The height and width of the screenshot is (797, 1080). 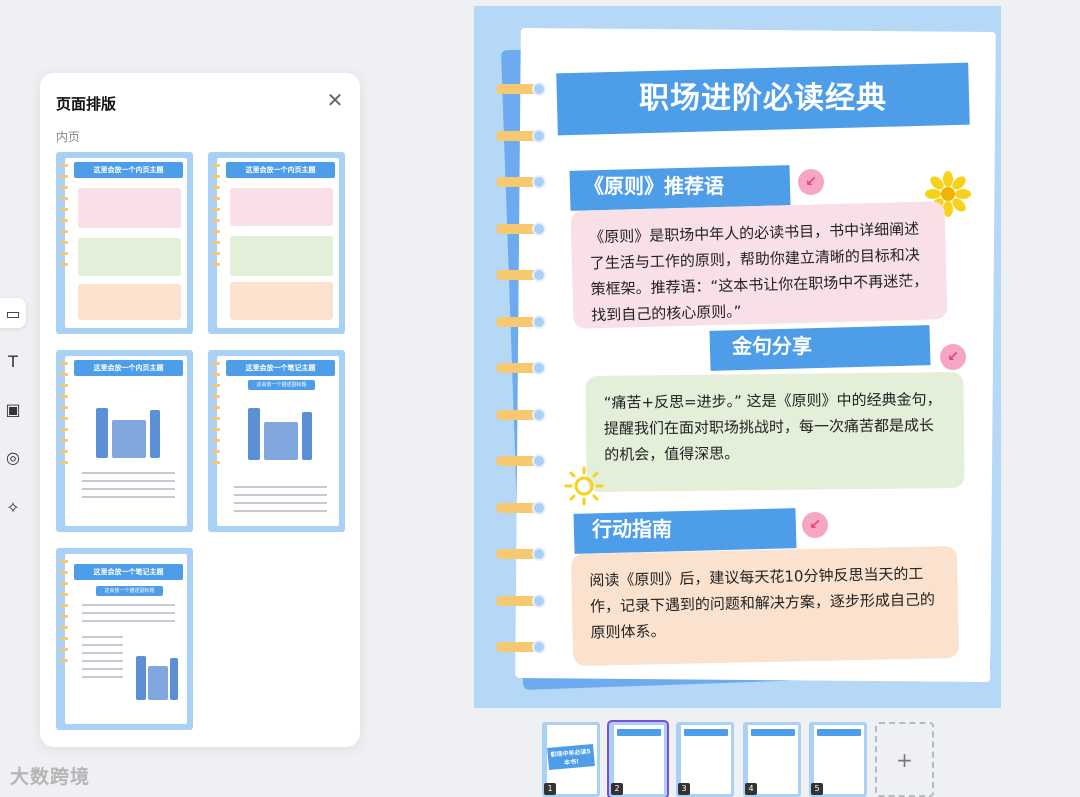 I want to click on page-thumbnail: 职场中年必读5本书! 1, so click(x=571, y=759).